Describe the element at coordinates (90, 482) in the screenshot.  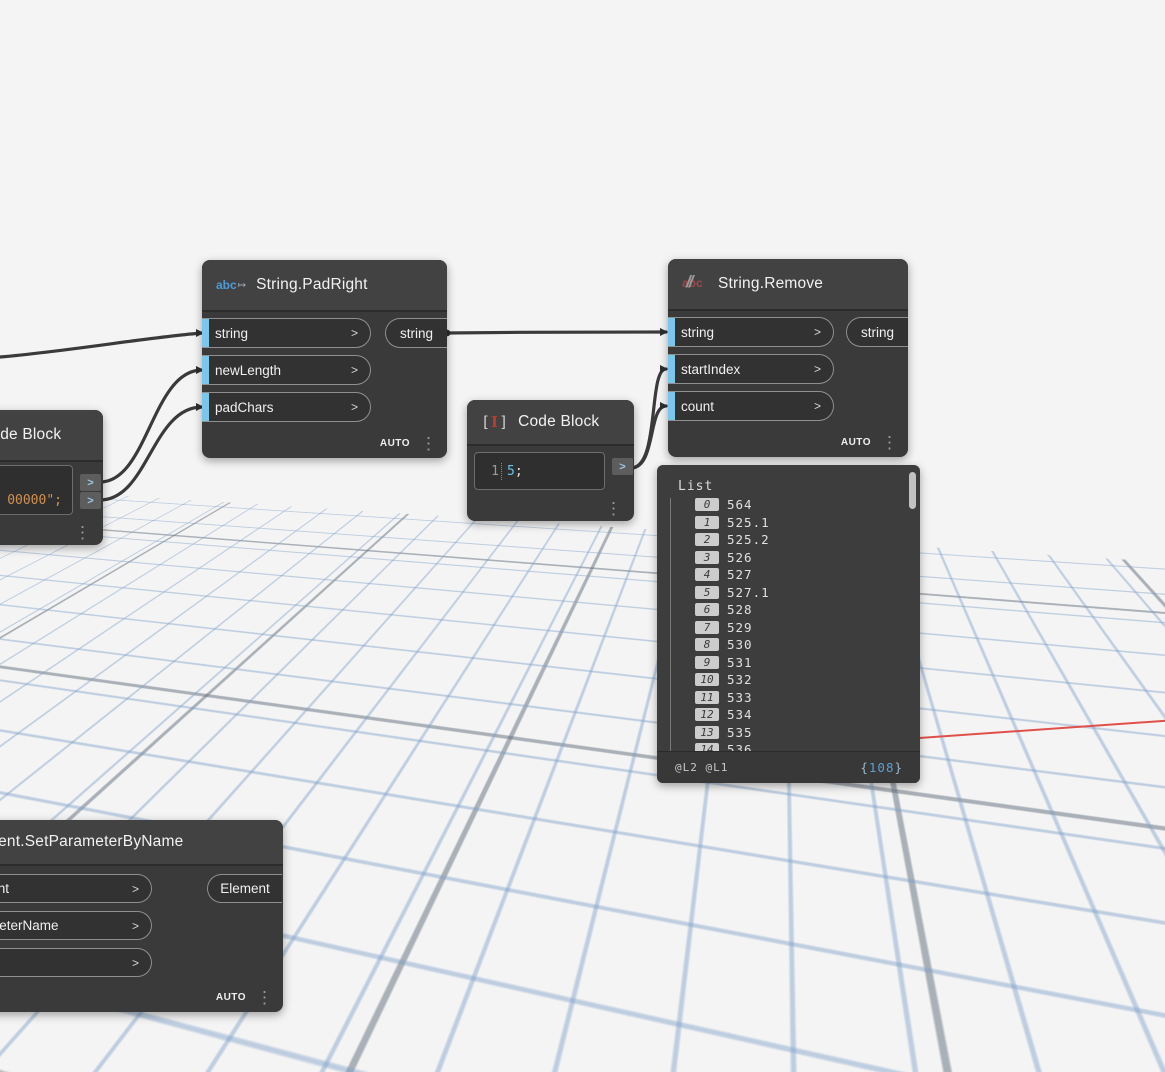
I see `output-port-1: >` at that location.